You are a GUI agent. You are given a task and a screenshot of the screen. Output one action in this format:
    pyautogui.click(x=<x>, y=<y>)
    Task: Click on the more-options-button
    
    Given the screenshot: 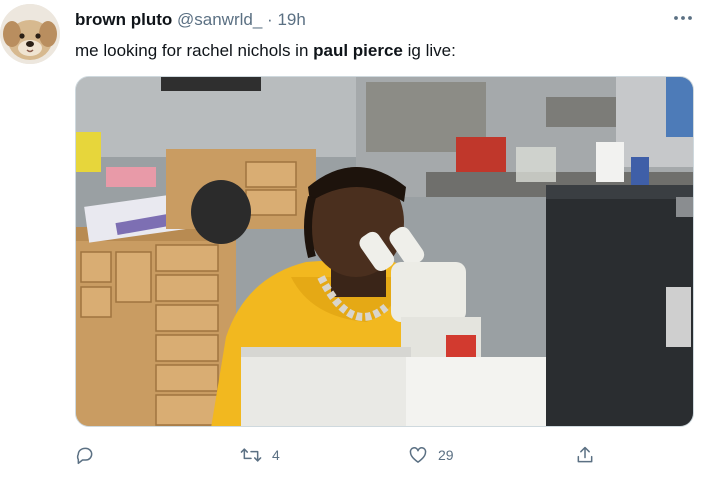 What is the action you would take?
    pyautogui.click(x=683, y=18)
    